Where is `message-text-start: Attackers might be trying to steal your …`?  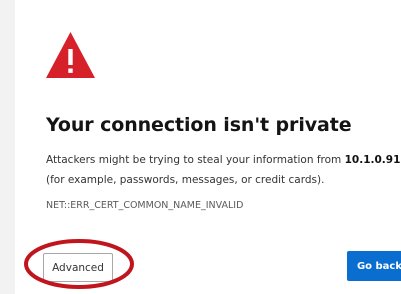 message-text-start: Attackers might be trying to steal your … is located at coordinates (195, 160).